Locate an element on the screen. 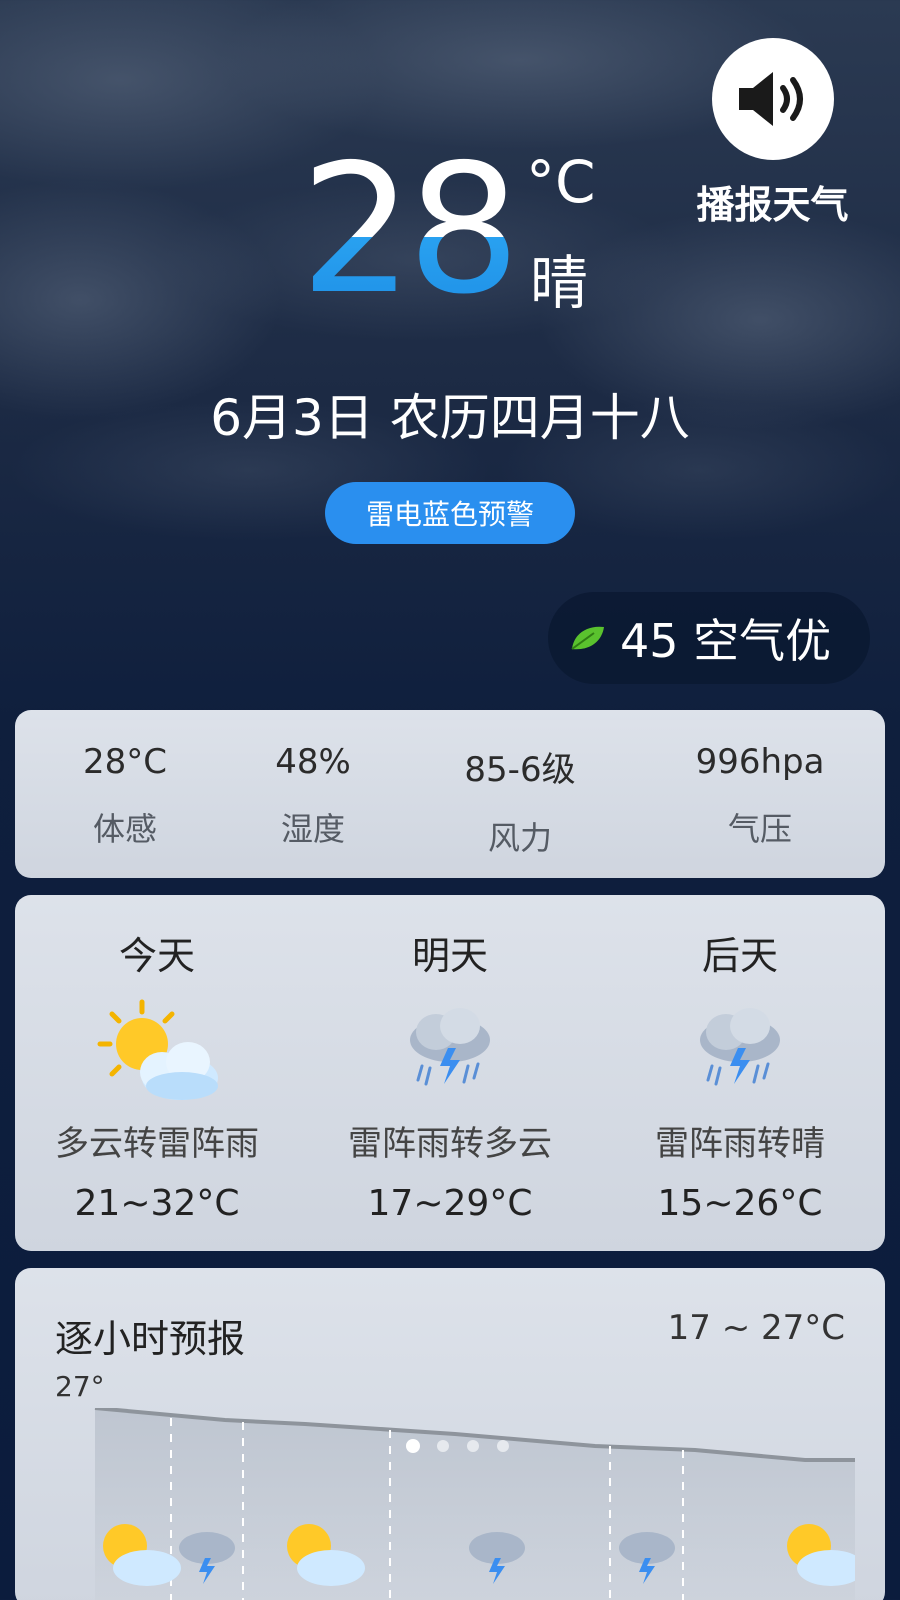 This screenshot has height=1600, width=900. aqi-text: 45 空气优 is located at coordinates (726, 641).